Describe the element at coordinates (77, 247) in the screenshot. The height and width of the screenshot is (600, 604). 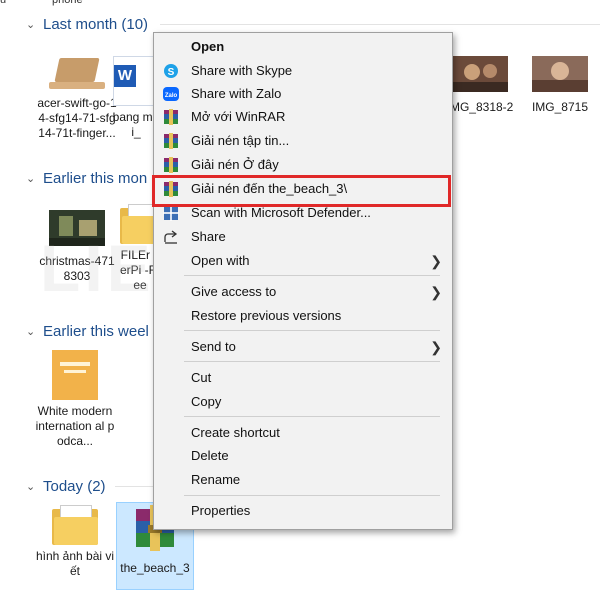
I see `file-item: christmas-4718303` at that location.